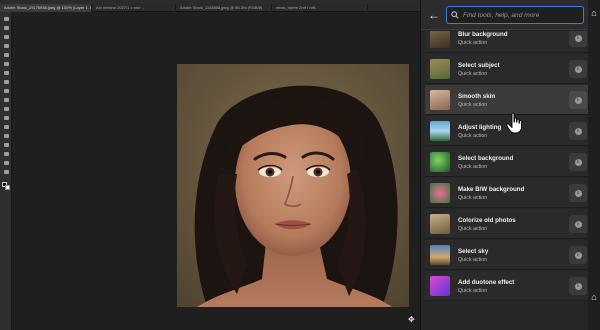 Image resolution: width=600 pixels, height=330 pixels. I want to click on blur-tool-icon, so click(6, 136).